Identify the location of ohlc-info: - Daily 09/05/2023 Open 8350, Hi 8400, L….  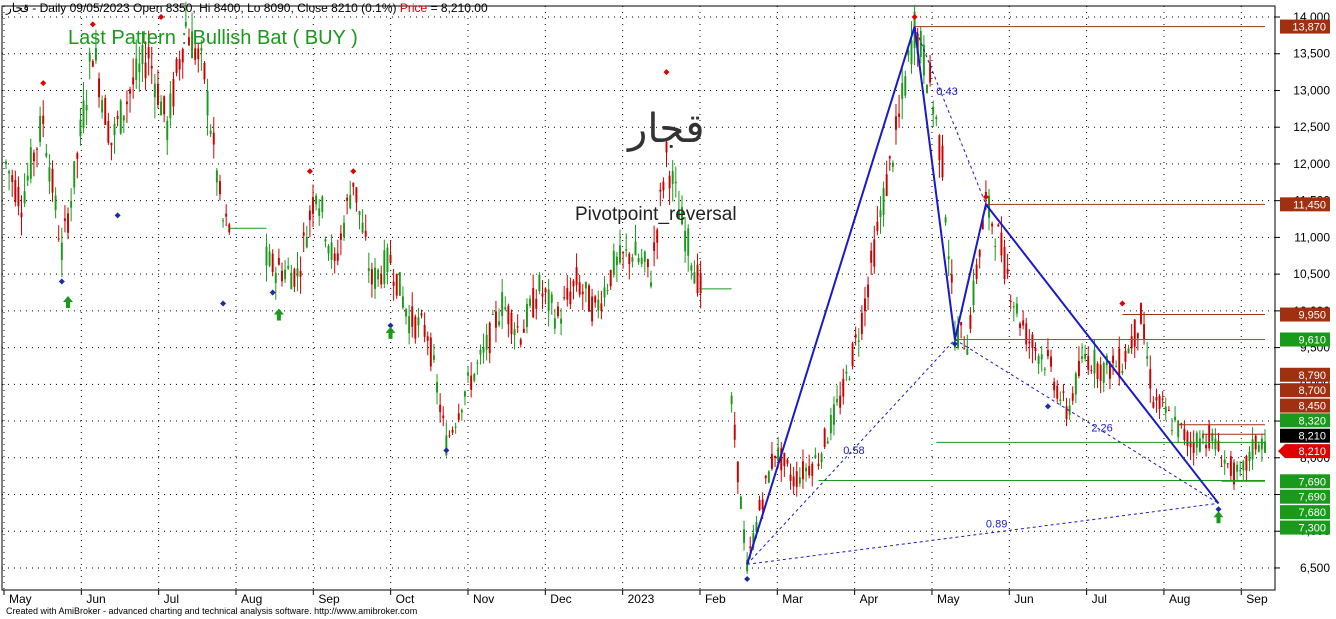
(214, 8).